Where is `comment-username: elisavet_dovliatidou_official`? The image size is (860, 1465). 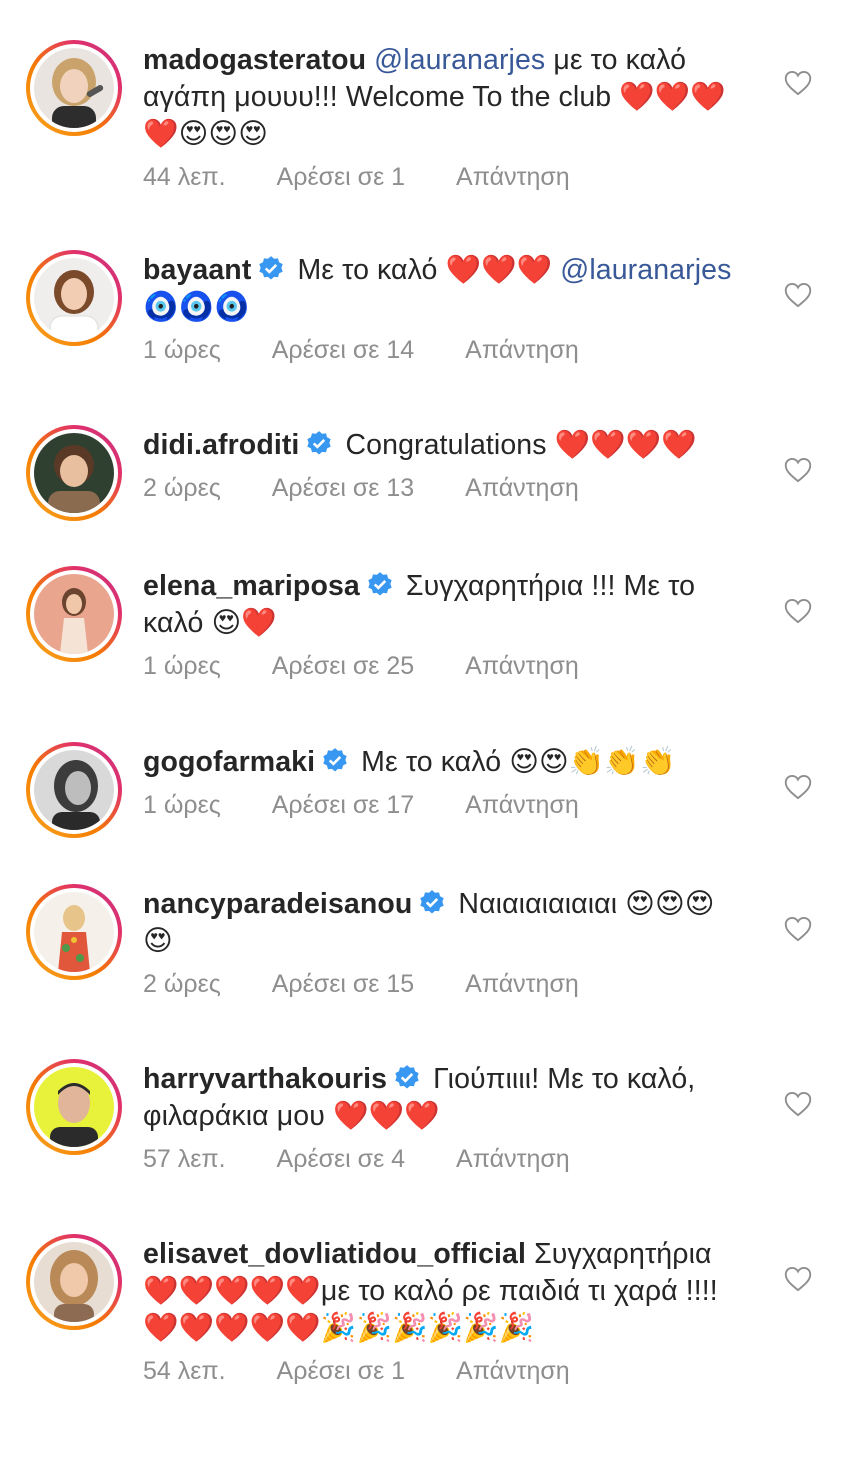 comment-username: elisavet_dovliatidou_official is located at coordinates (334, 1254).